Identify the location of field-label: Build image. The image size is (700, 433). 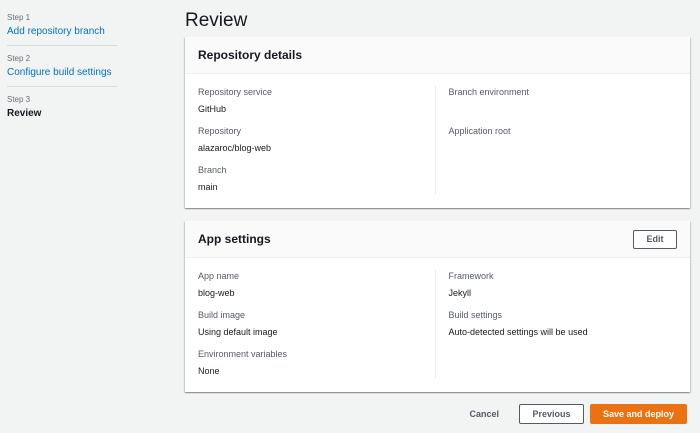
(222, 315).